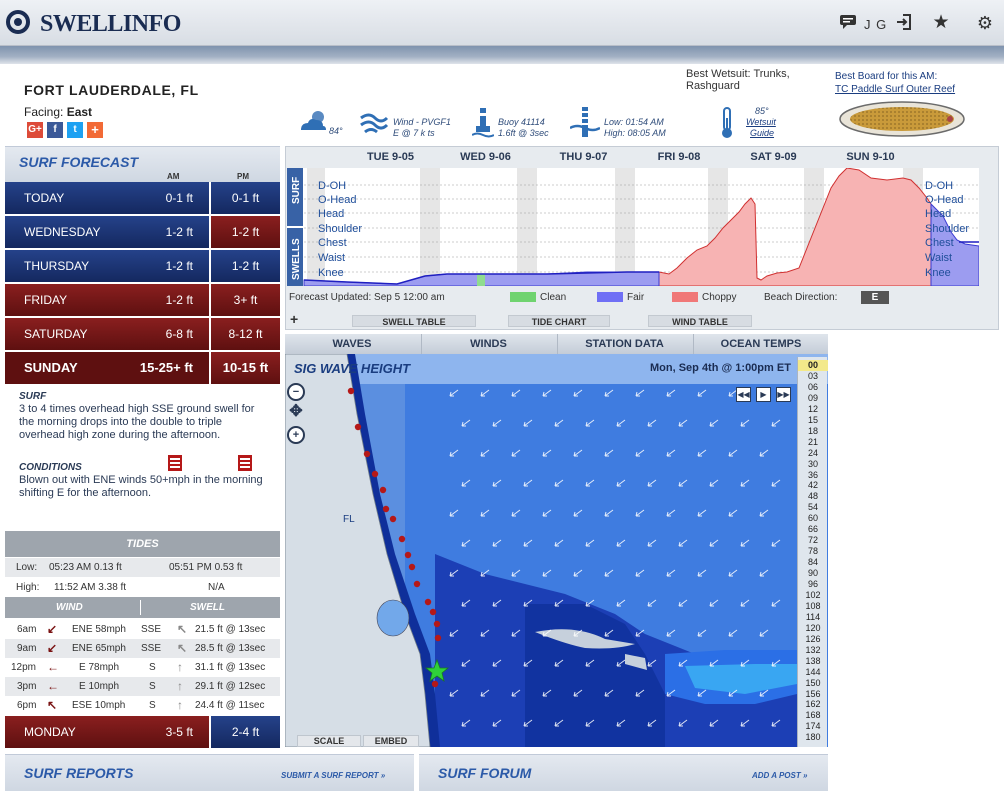  What do you see at coordinates (230, 686) in the screenshot?
I see `row-swell: 29.1 ft @ 12sec` at bounding box center [230, 686].